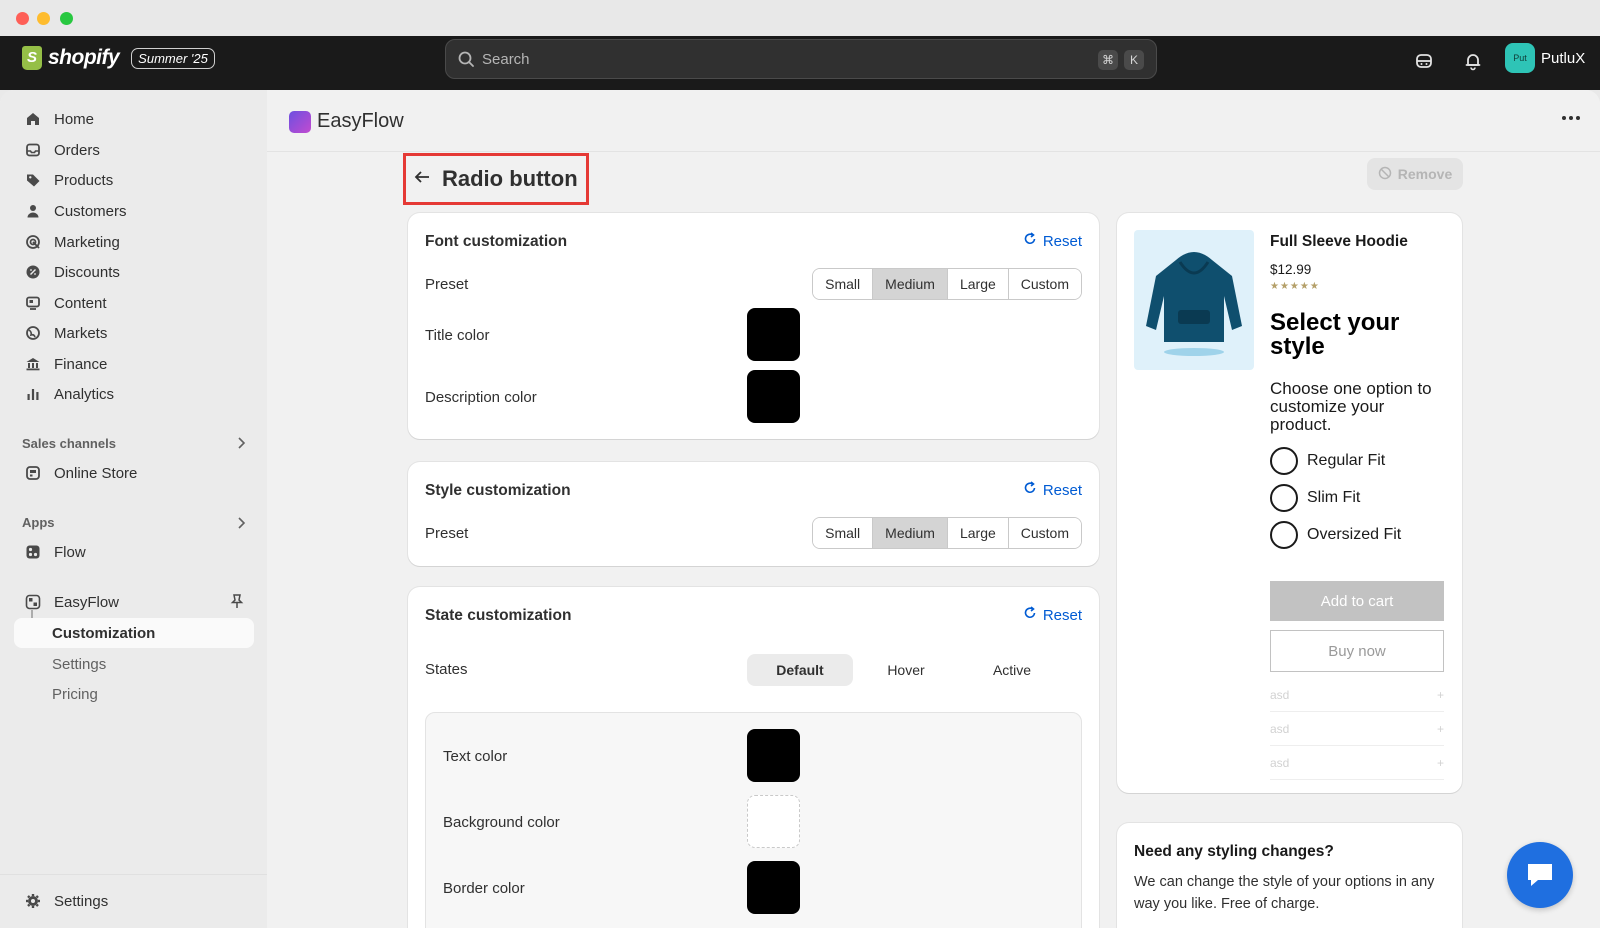 Image resolution: width=1600 pixels, height=928 pixels. What do you see at coordinates (134, 364) in the screenshot?
I see `sidebar-item-finance: Finance` at bounding box center [134, 364].